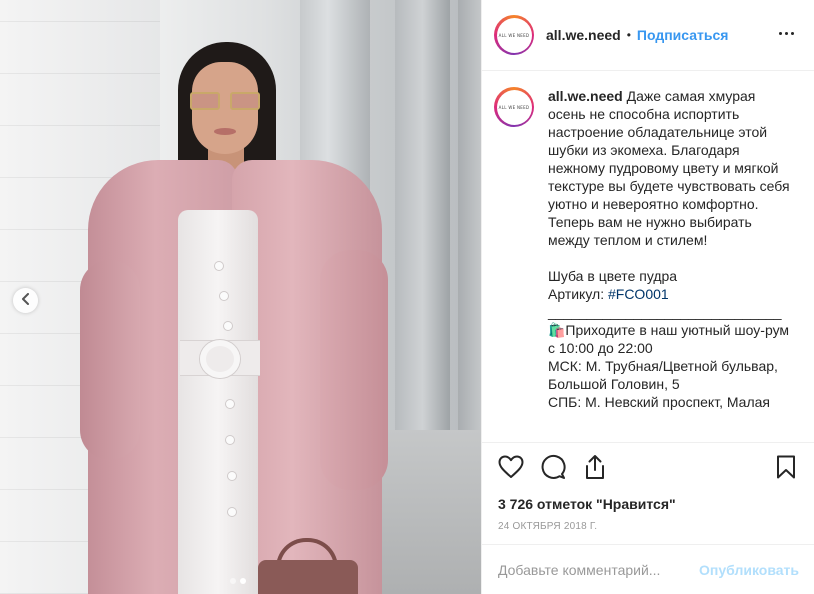 The height and width of the screenshot is (594, 814). I want to click on share-icon, so click(595, 469).